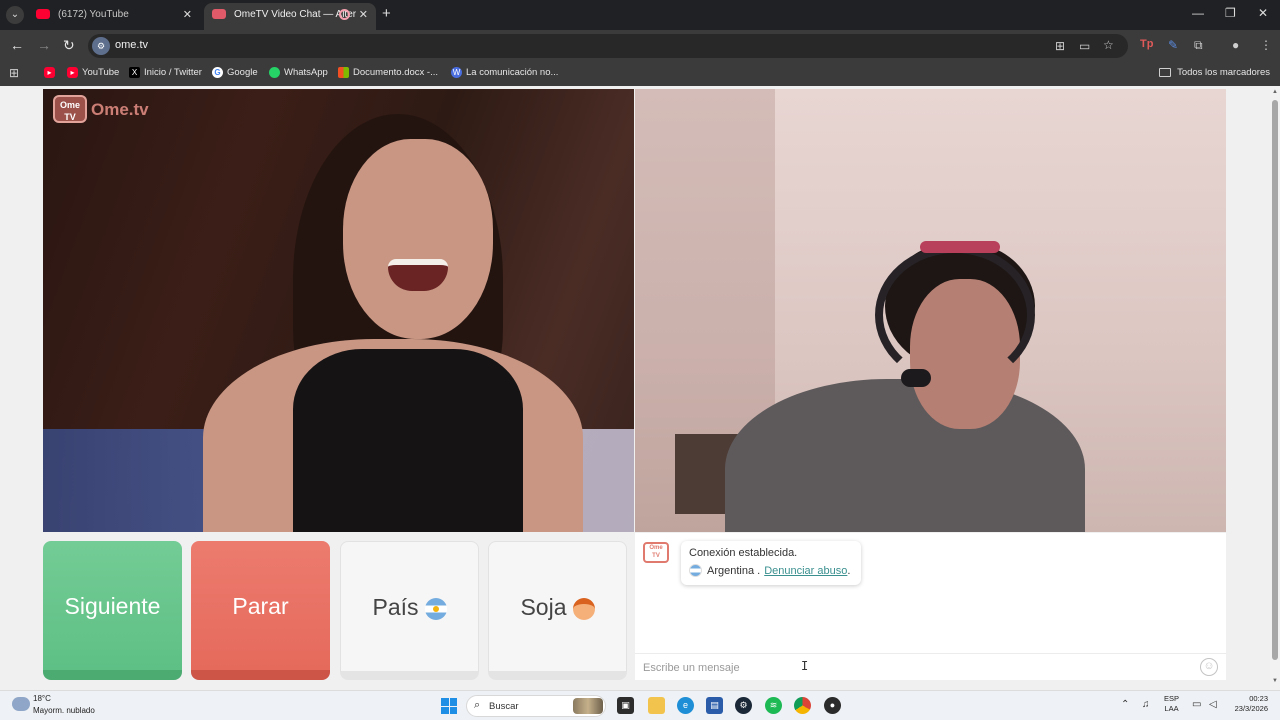  I want to click on youtube-icon, so click(43, 14).